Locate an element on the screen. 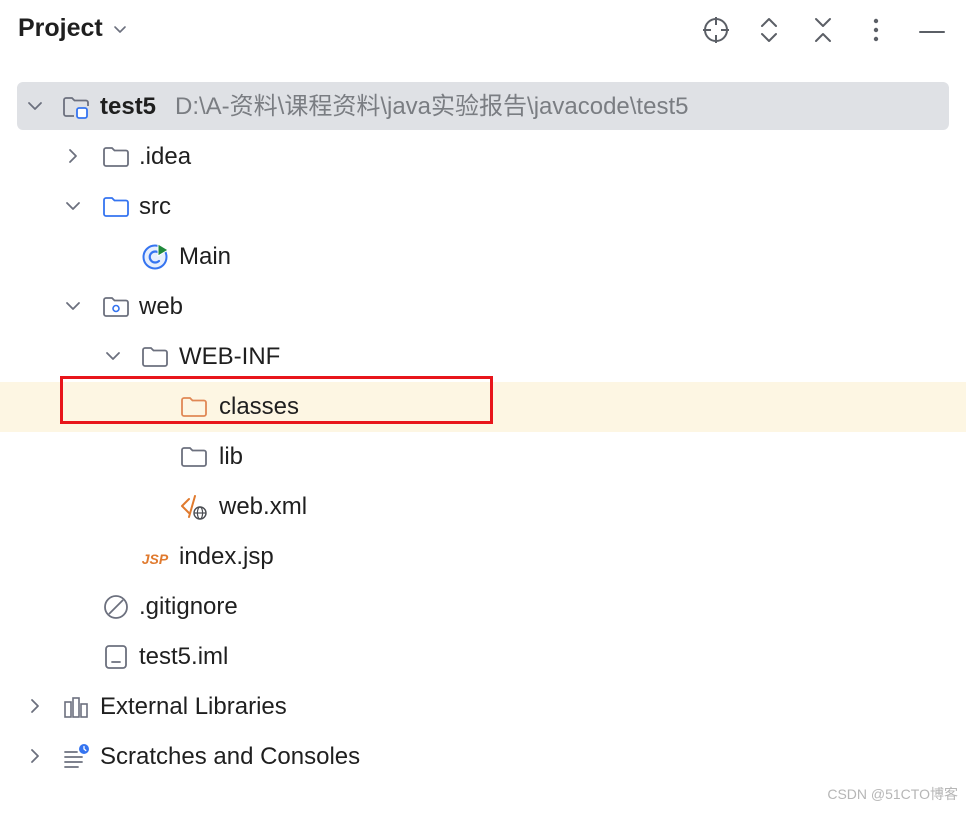 This screenshot has height=814, width=966. module-path: D:\A-资料\课程资料\java实验报告\javacode\test5 is located at coordinates (432, 106).